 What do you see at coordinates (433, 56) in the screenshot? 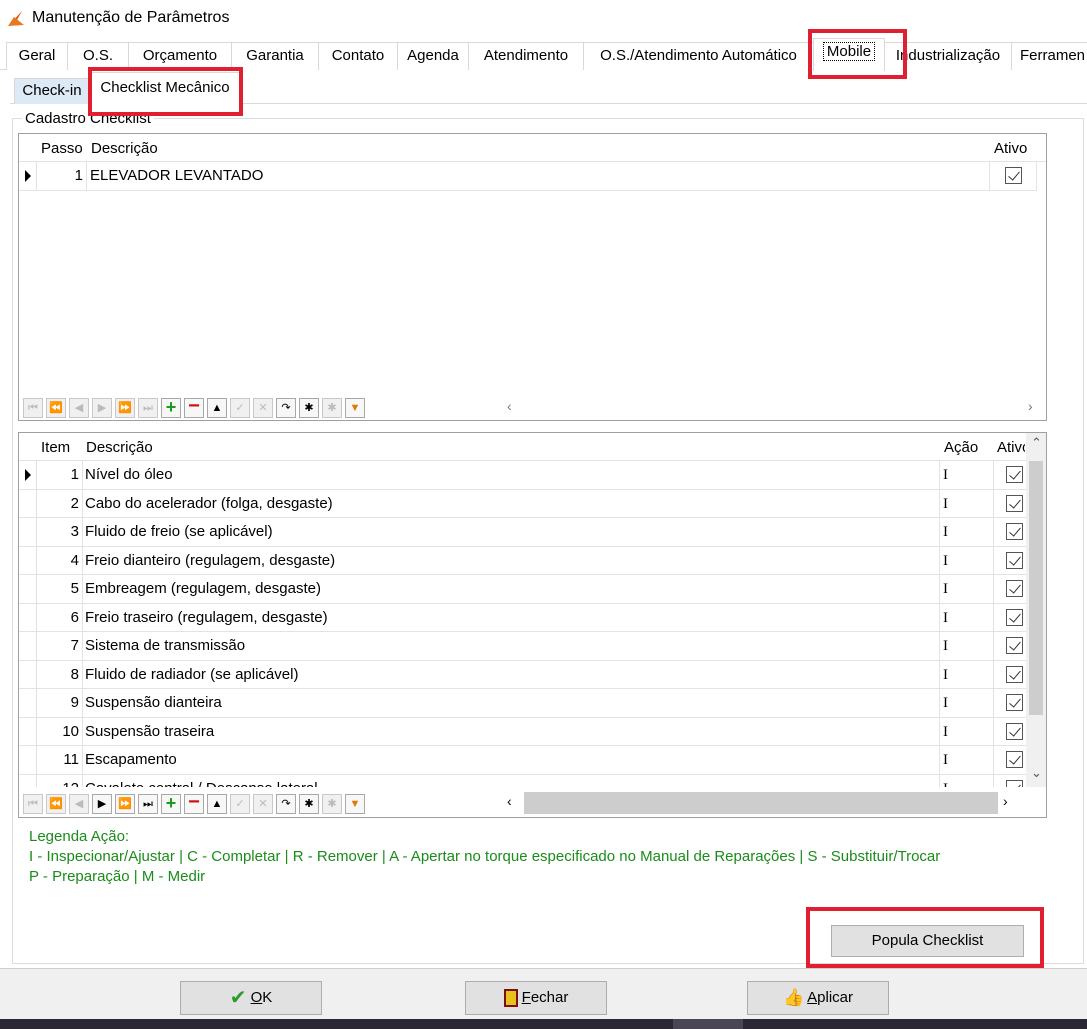
I see `tab-agenda: Agenda` at bounding box center [433, 56].